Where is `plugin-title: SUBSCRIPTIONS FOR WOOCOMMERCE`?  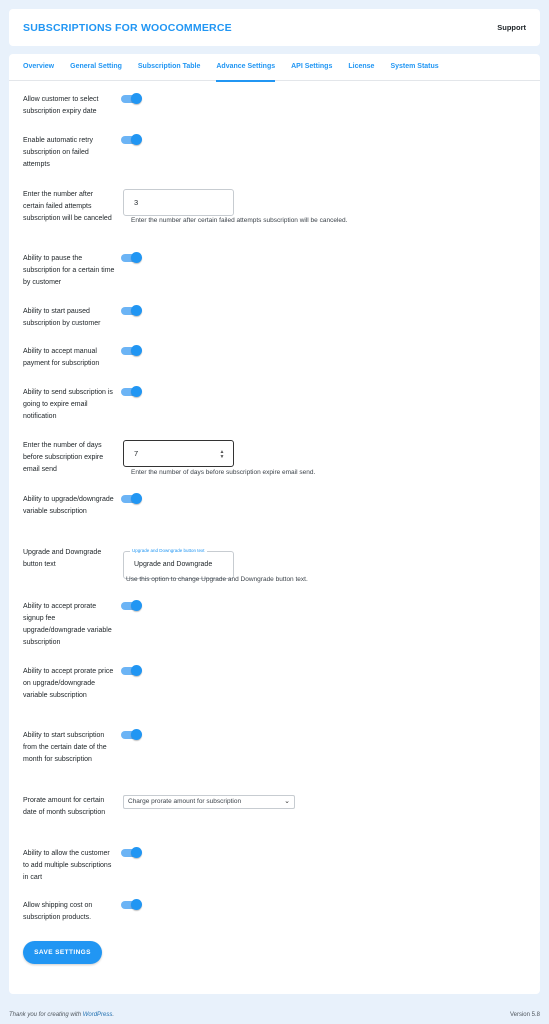 plugin-title: SUBSCRIPTIONS FOR WOOCOMMERCE is located at coordinates (127, 27).